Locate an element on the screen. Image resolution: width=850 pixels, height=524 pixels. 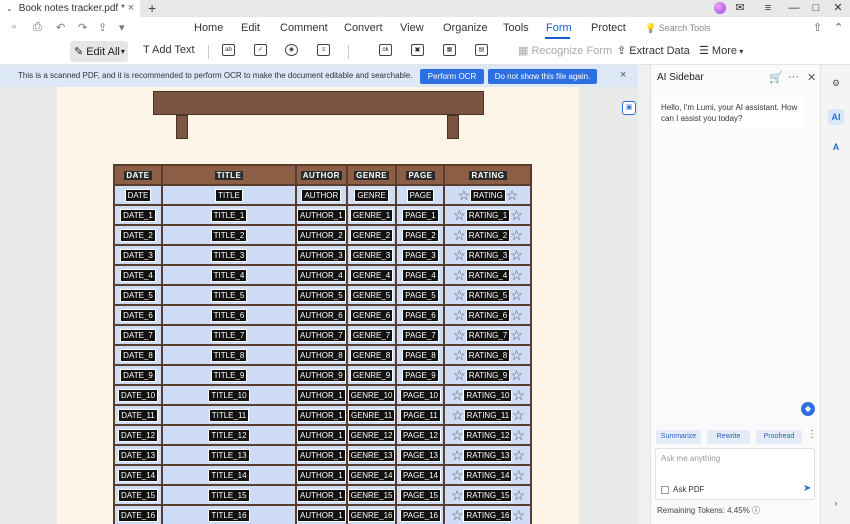
page-field: PAGE_6 is located at coordinates (420, 315).